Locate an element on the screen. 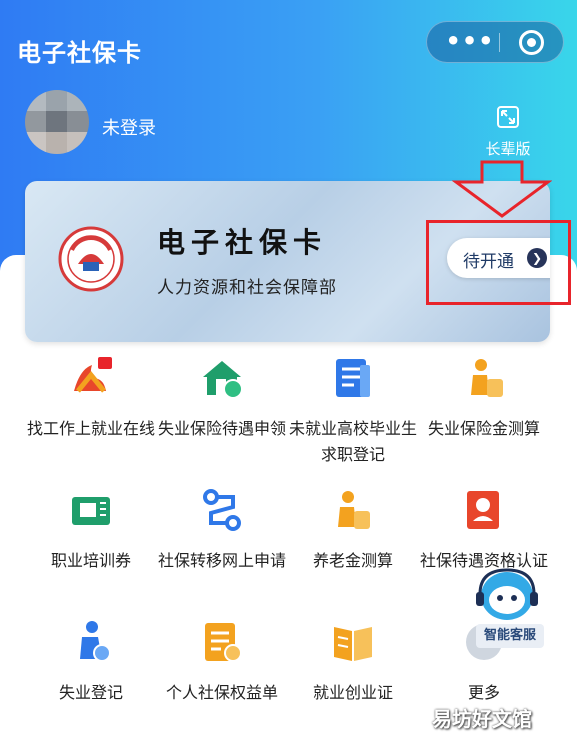 Image resolution: width=577 pixels, height=746 pixels. service-item: 职业培训券 is located at coordinates (91, 530).